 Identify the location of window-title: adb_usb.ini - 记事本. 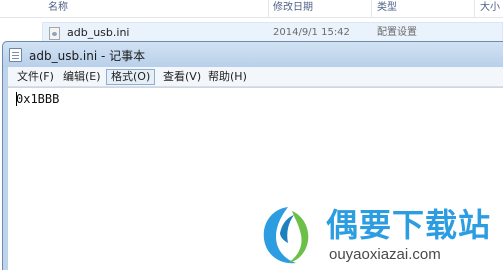
(87, 56).